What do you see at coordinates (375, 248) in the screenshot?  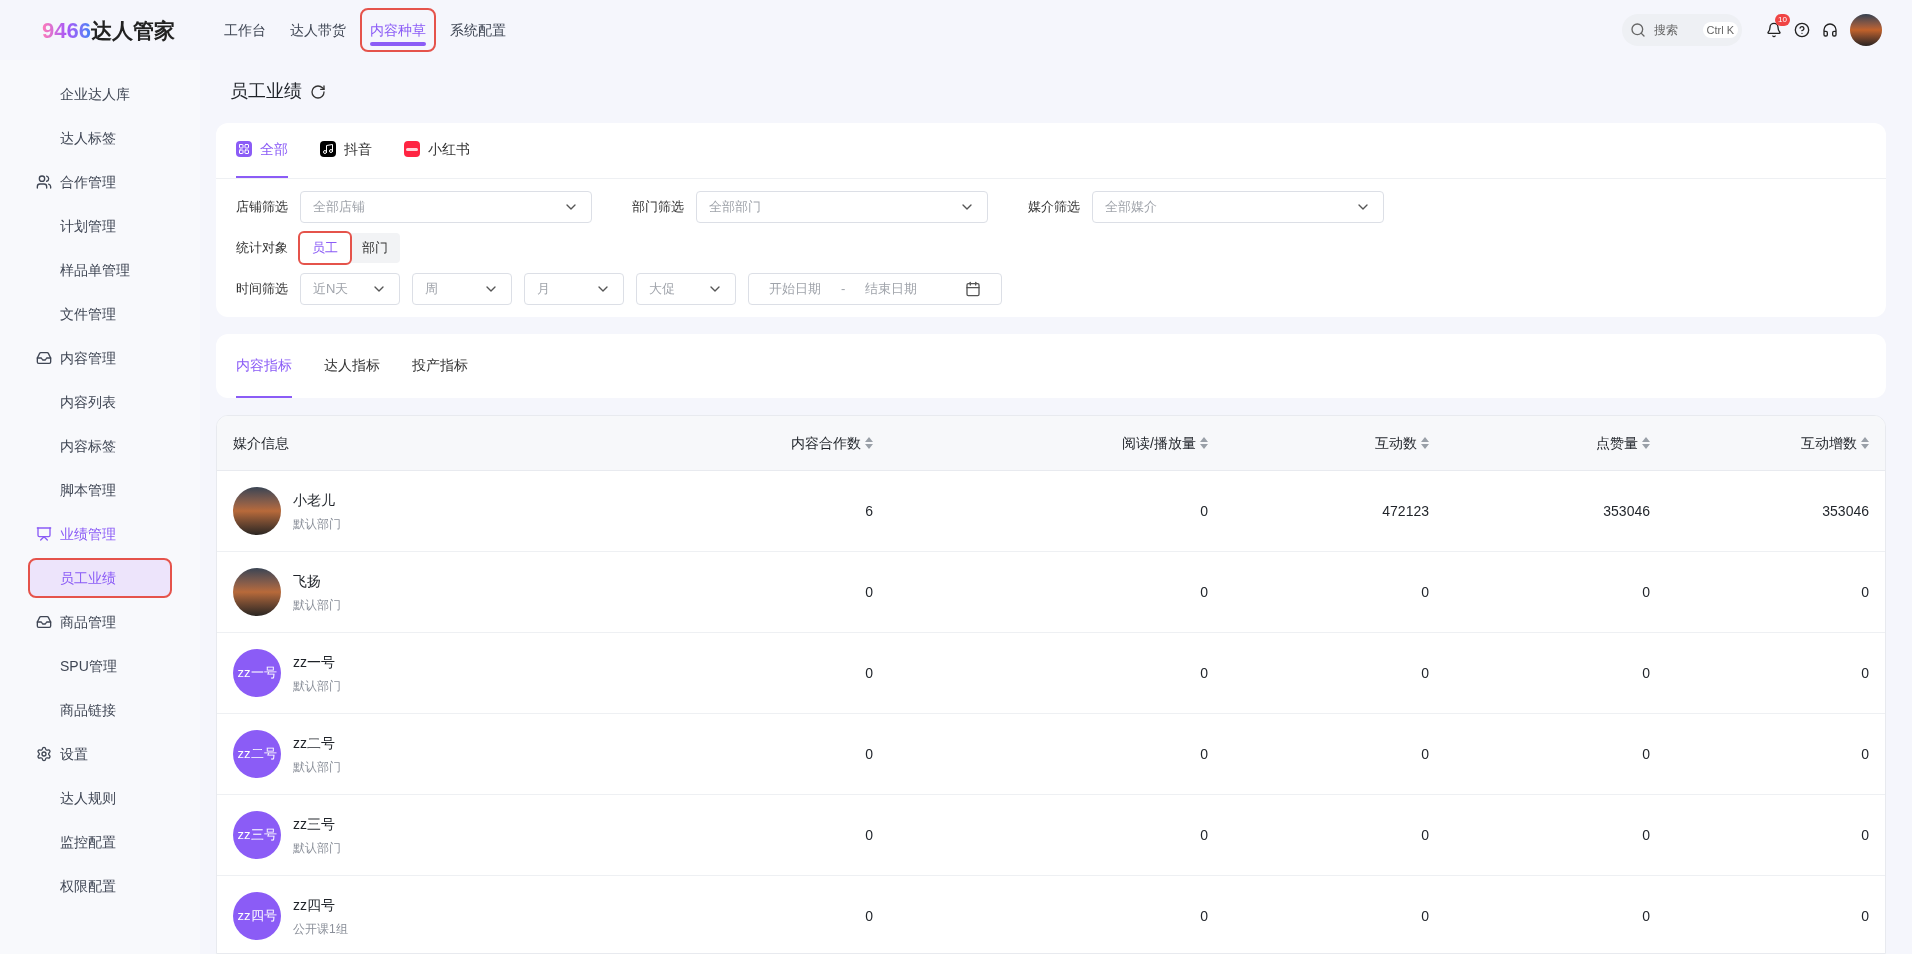 I see `segment-option: 部门` at bounding box center [375, 248].